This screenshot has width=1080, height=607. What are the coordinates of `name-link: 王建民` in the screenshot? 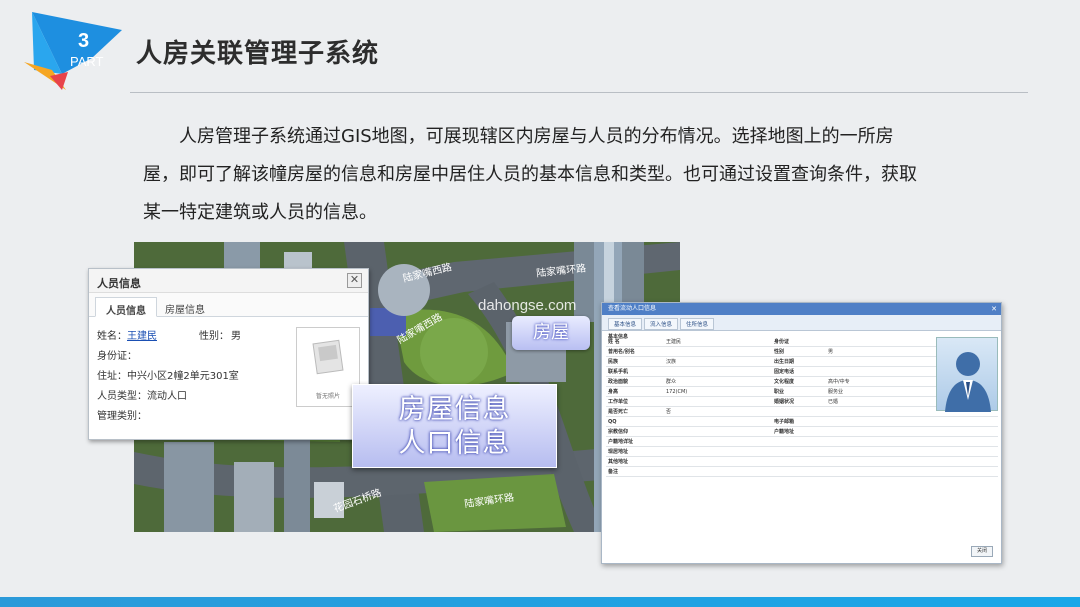 It's located at (142, 336).